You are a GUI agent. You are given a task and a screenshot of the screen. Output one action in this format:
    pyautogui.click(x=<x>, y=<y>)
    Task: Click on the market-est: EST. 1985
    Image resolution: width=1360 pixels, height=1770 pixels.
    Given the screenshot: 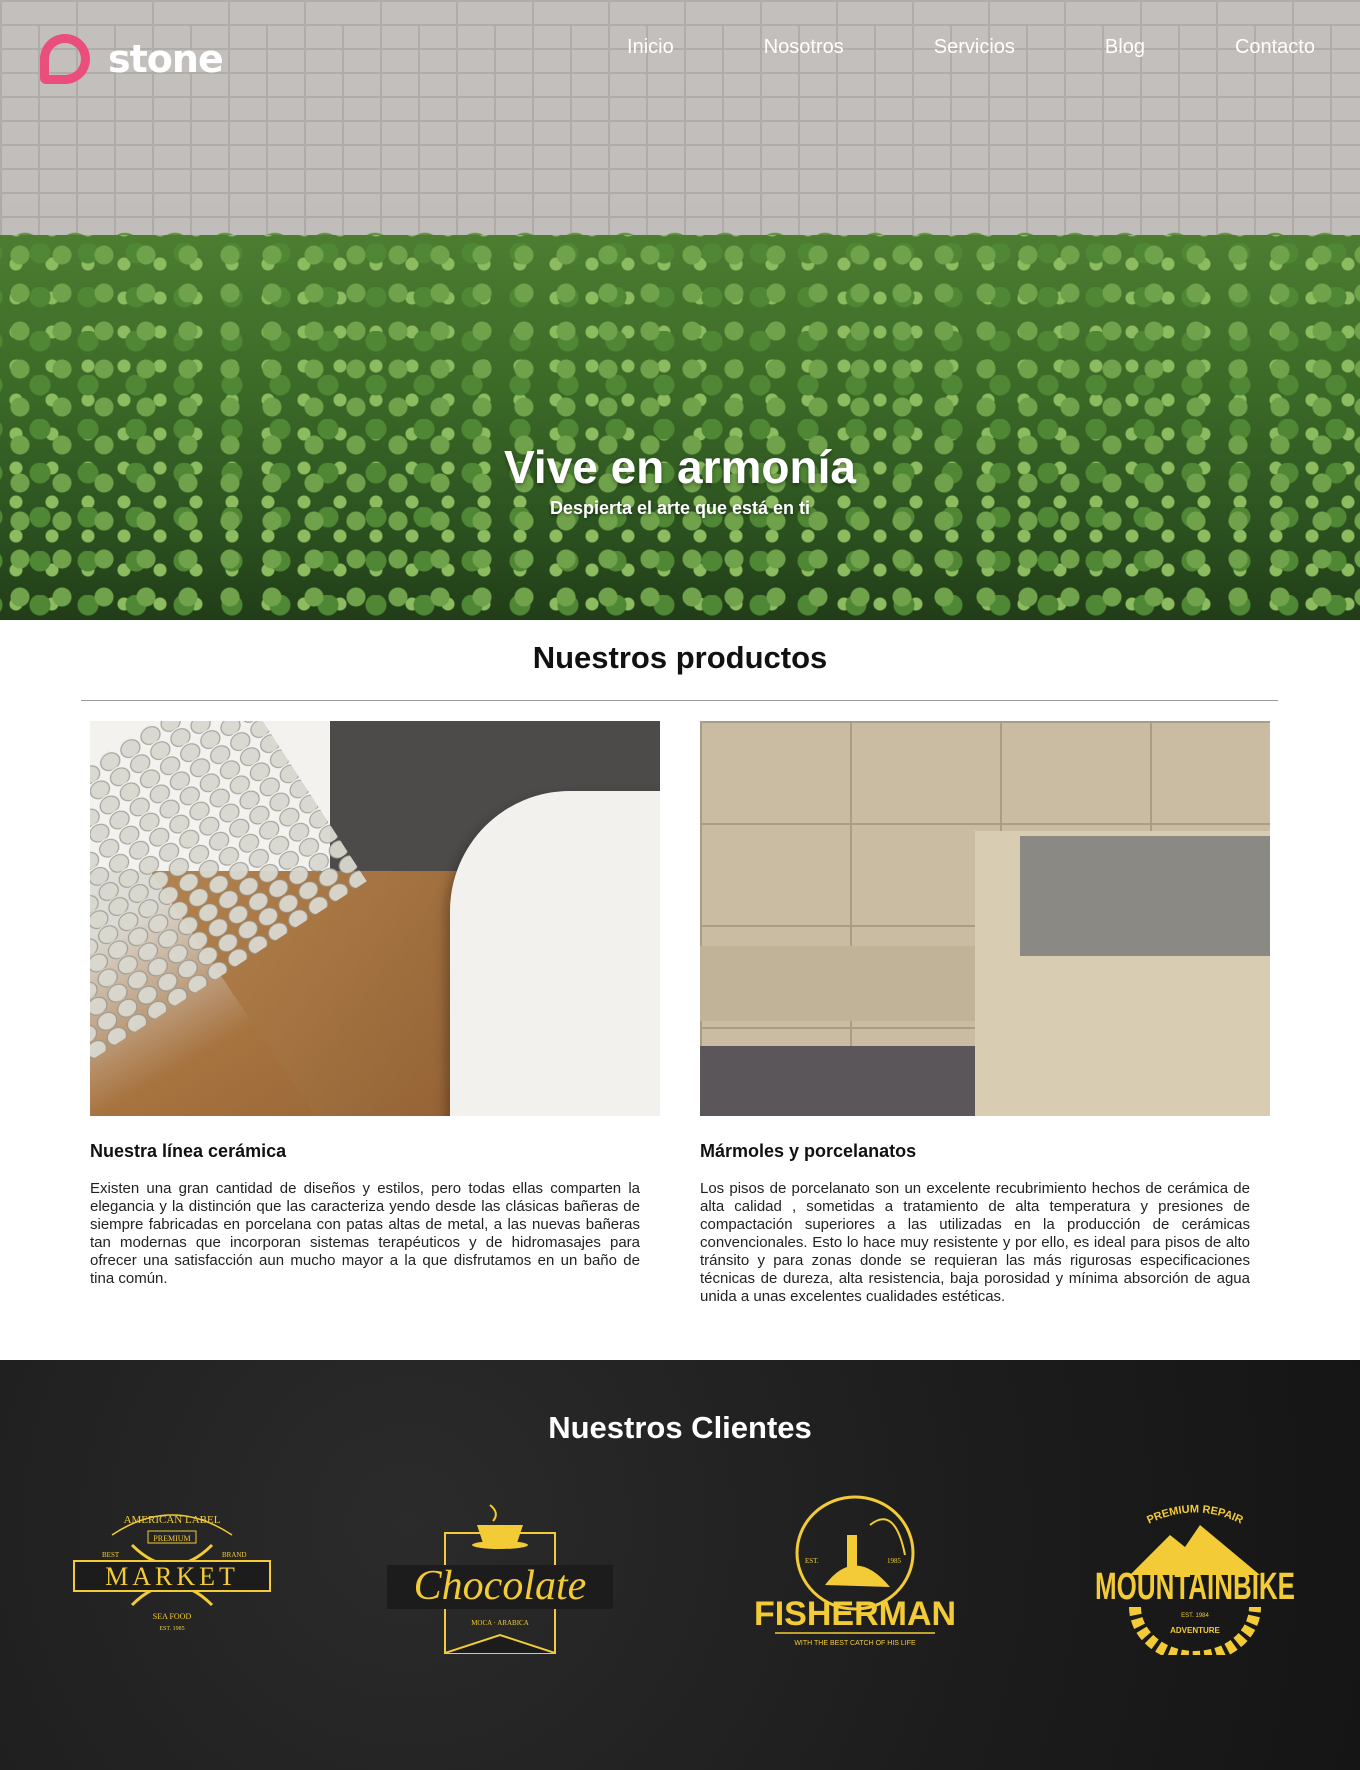 What is the action you would take?
    pyautogui.click(x=171, y=1629)
    